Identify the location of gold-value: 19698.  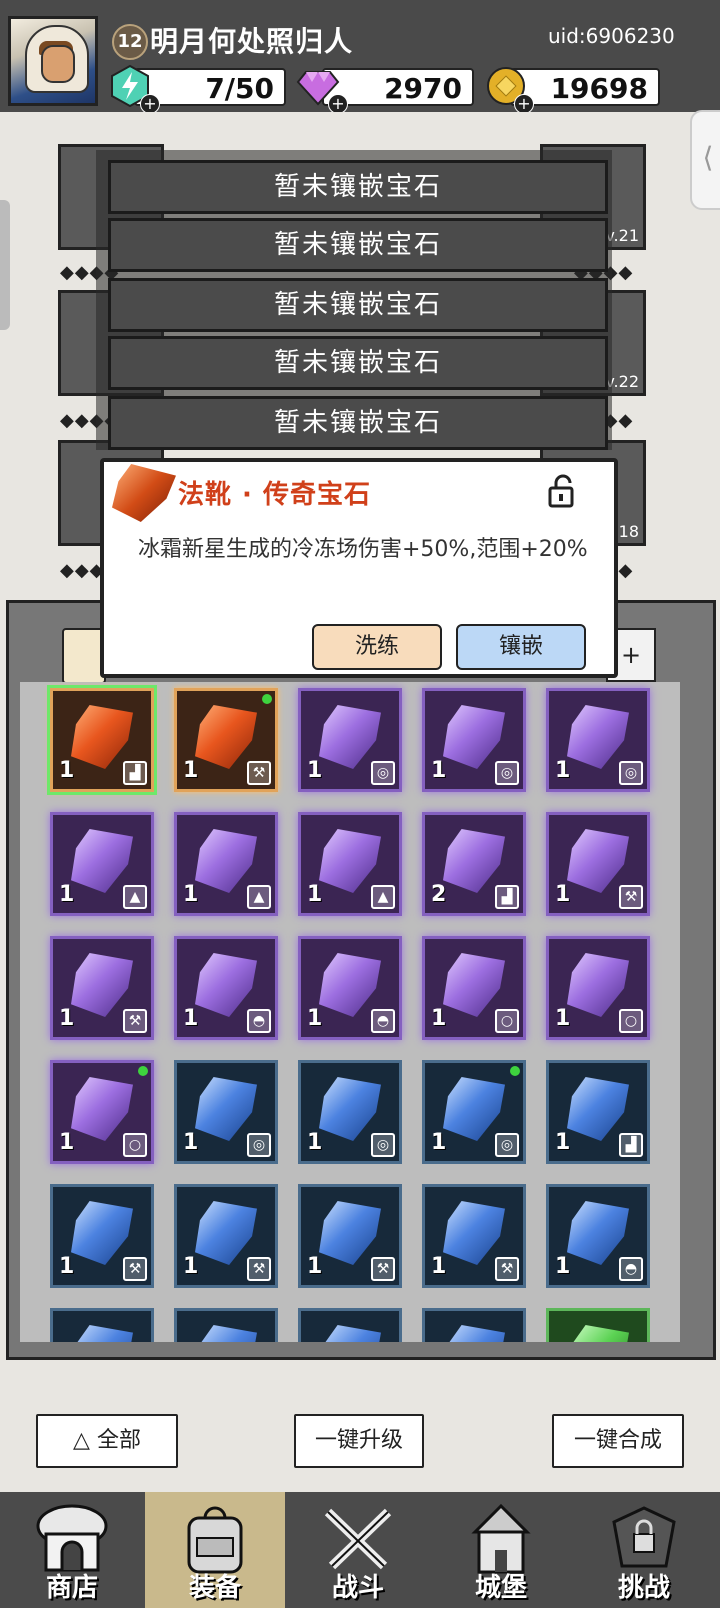
(599, 88).